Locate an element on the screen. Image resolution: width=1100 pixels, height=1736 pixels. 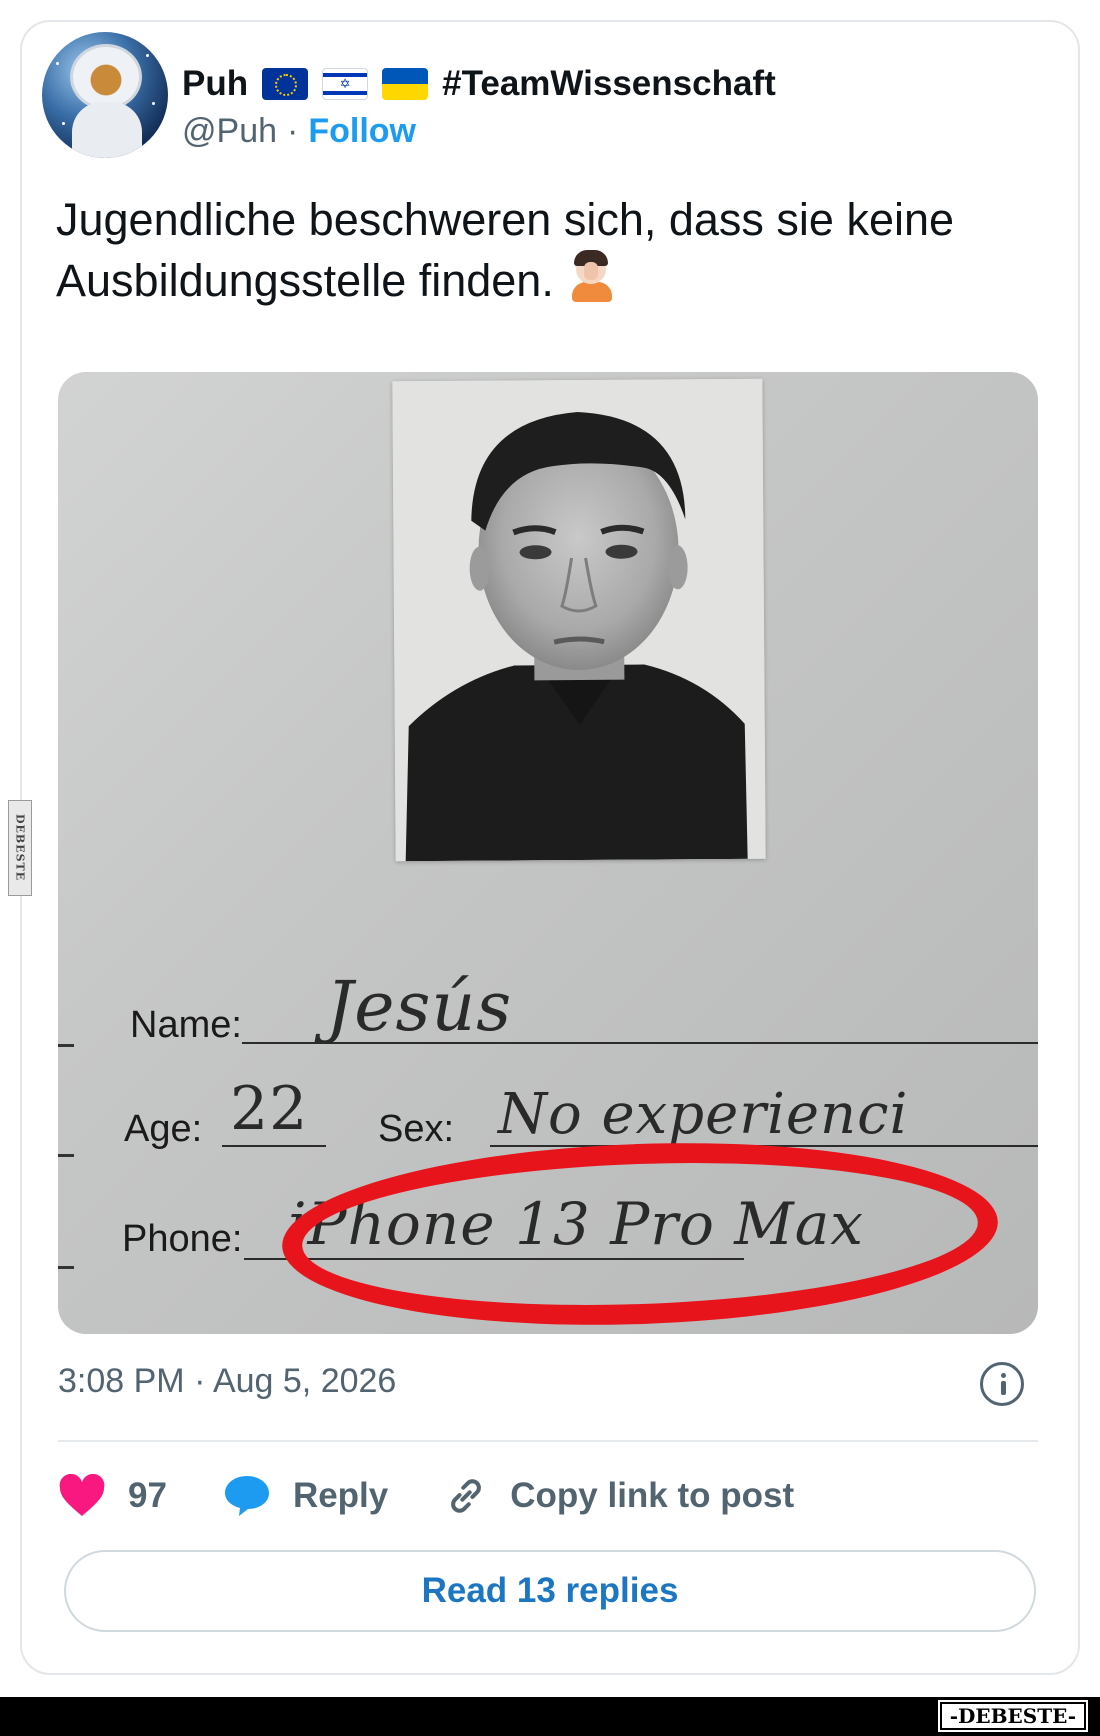
age-value: 22 is located at coordinates (269, 1109).